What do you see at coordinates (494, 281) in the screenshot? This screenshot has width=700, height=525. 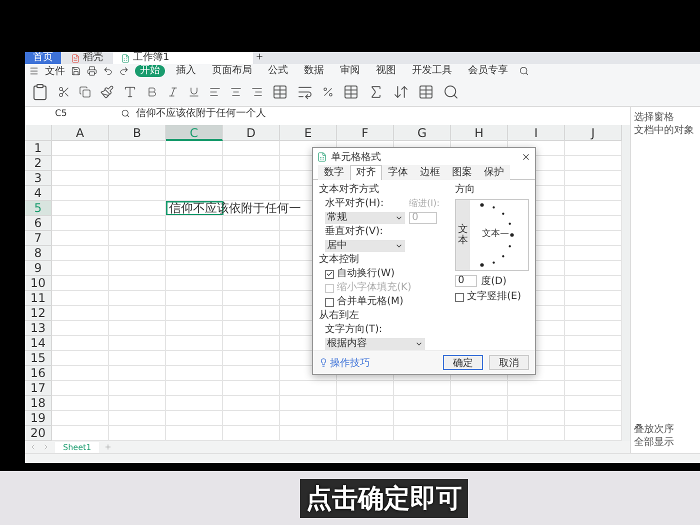 I see `degrees-label: 度(D)` at bounding box center [494, 281].